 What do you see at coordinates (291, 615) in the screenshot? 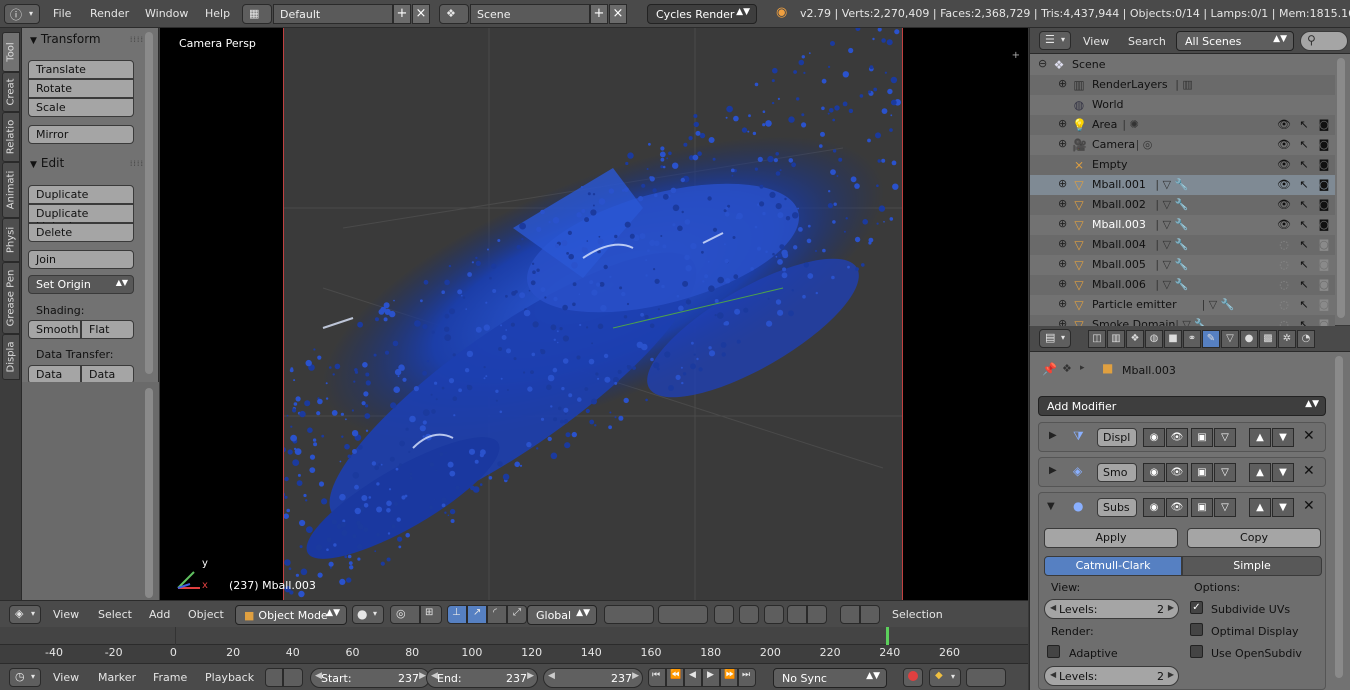
I see `mode-dropdown: ■ Object Mode ▲▼` at bounding box center [291, 615].